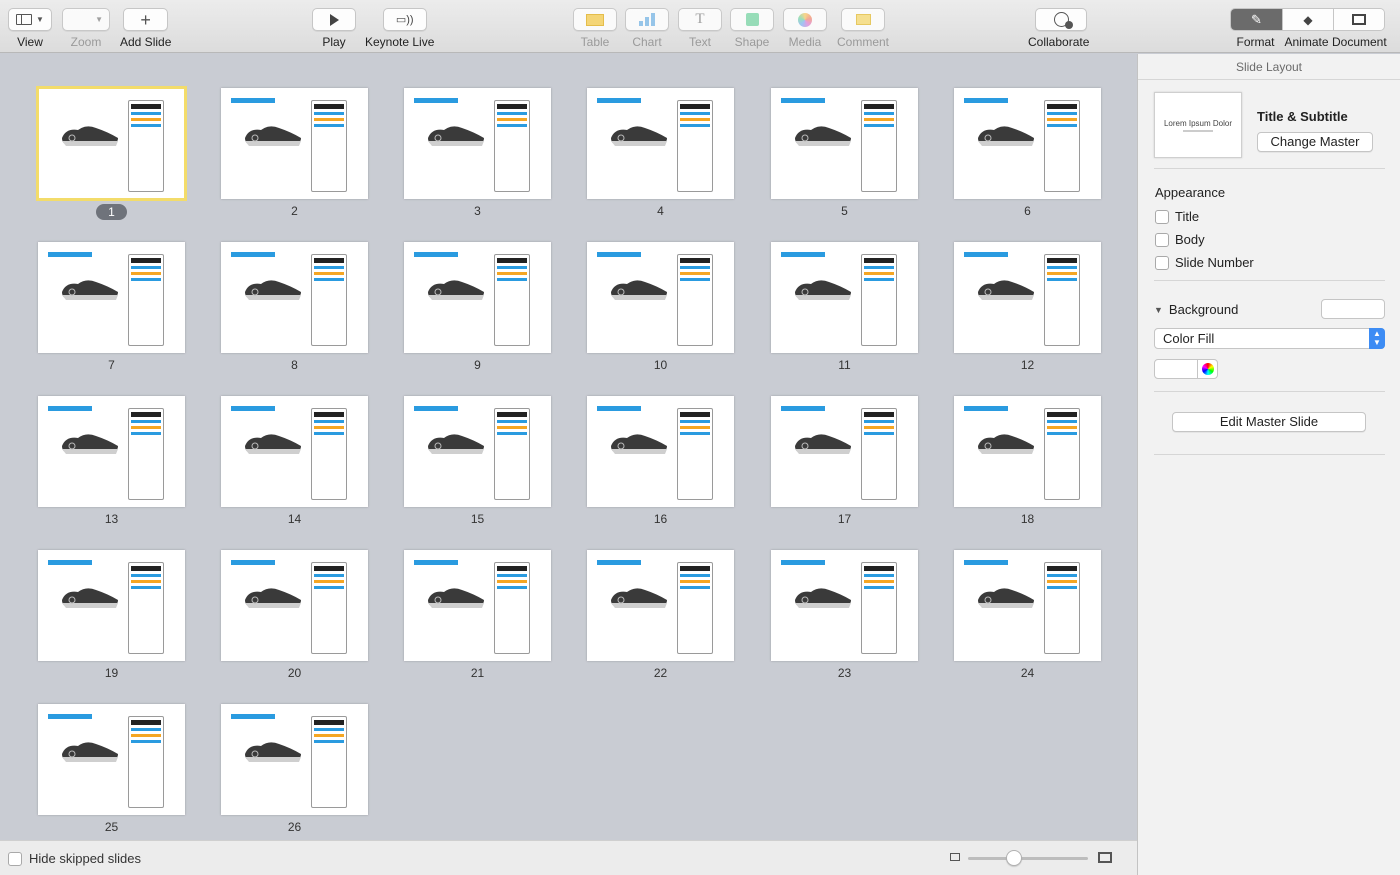 This screenshot has height=875, width=1400. What do you see at coordinates (1269, 422) in the screenshot?
I see `edit-master-slide-button: Edit Master Slide` at bounding box center [1269, 422].